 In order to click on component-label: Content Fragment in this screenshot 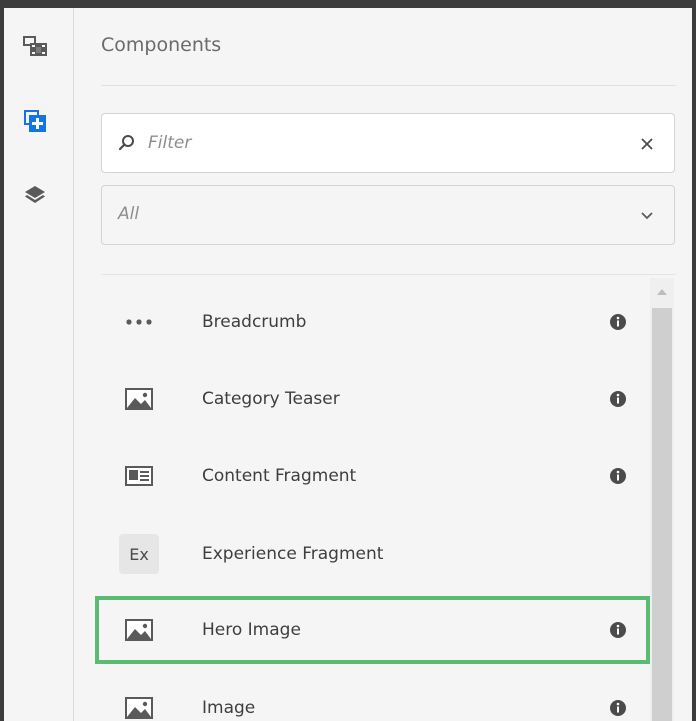, I will do `click(279, 476)`.